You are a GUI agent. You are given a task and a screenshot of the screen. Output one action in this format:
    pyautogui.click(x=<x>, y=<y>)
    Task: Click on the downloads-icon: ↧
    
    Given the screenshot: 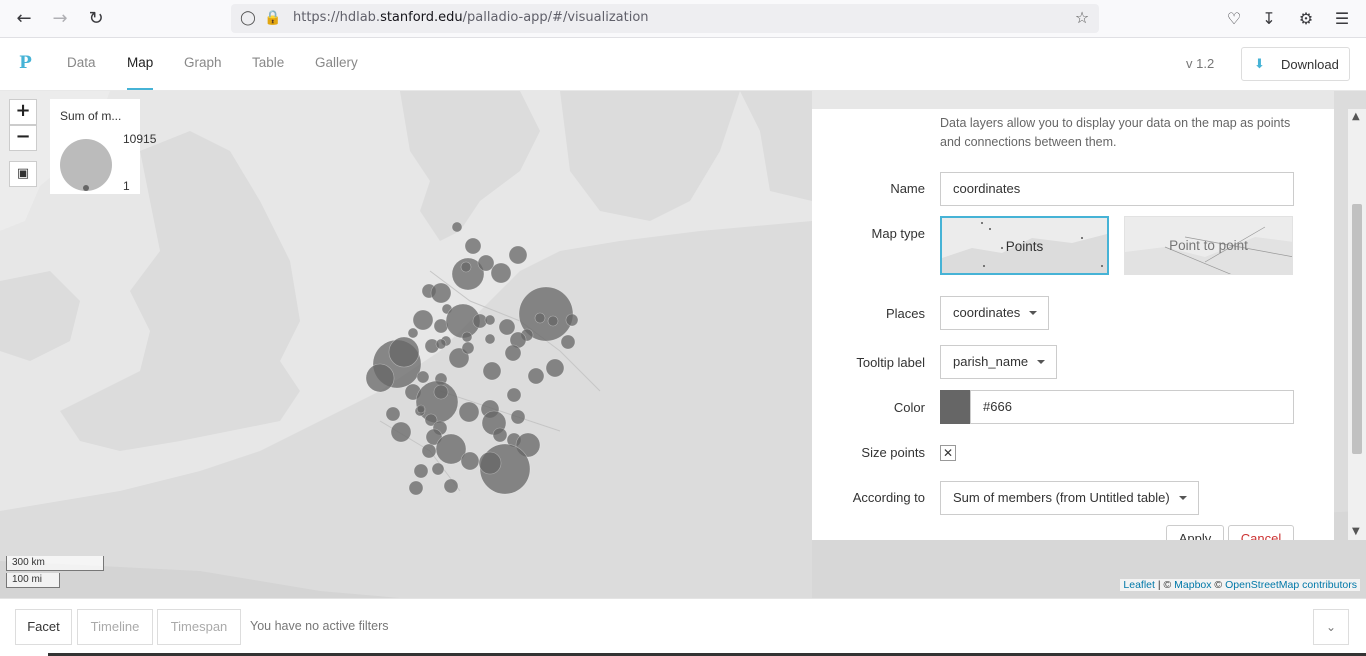 What is the action you would take?
    pyautogui.click(x=1269, y=19)
    